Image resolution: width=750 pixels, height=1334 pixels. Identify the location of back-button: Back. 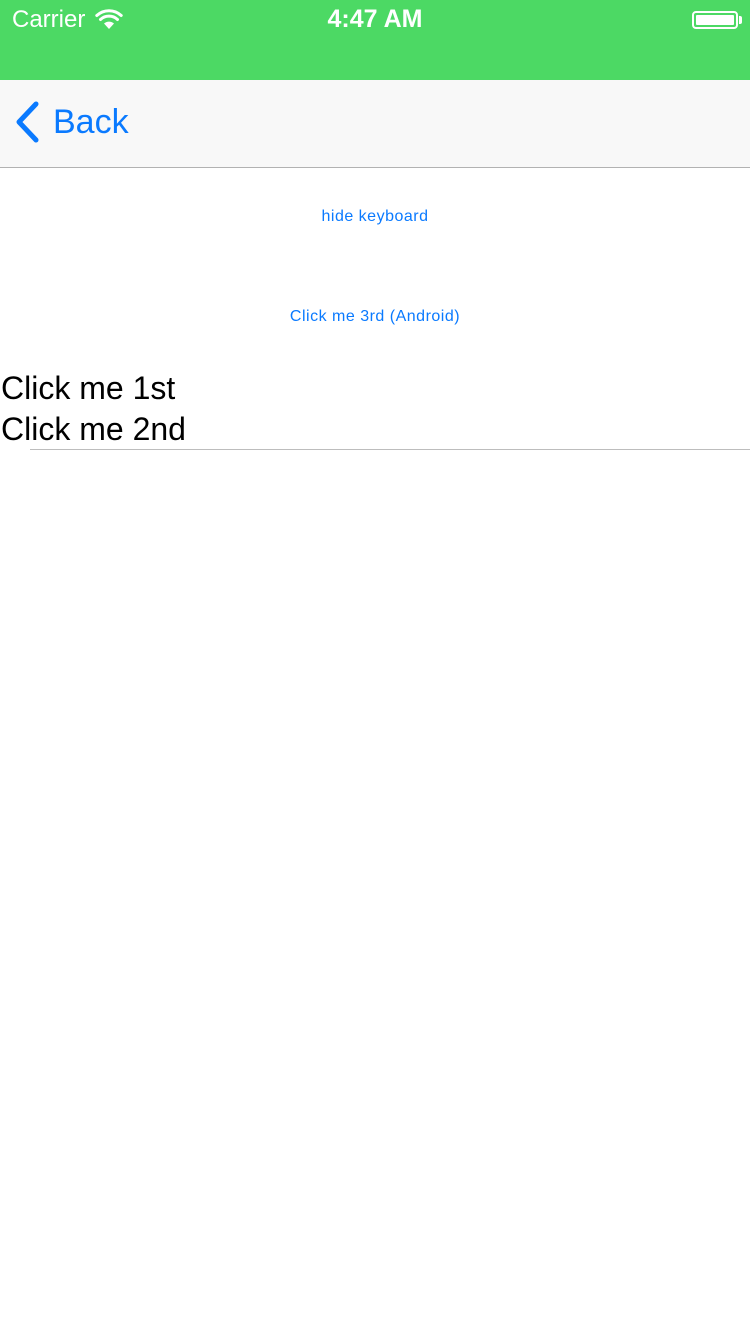
(71, 122).